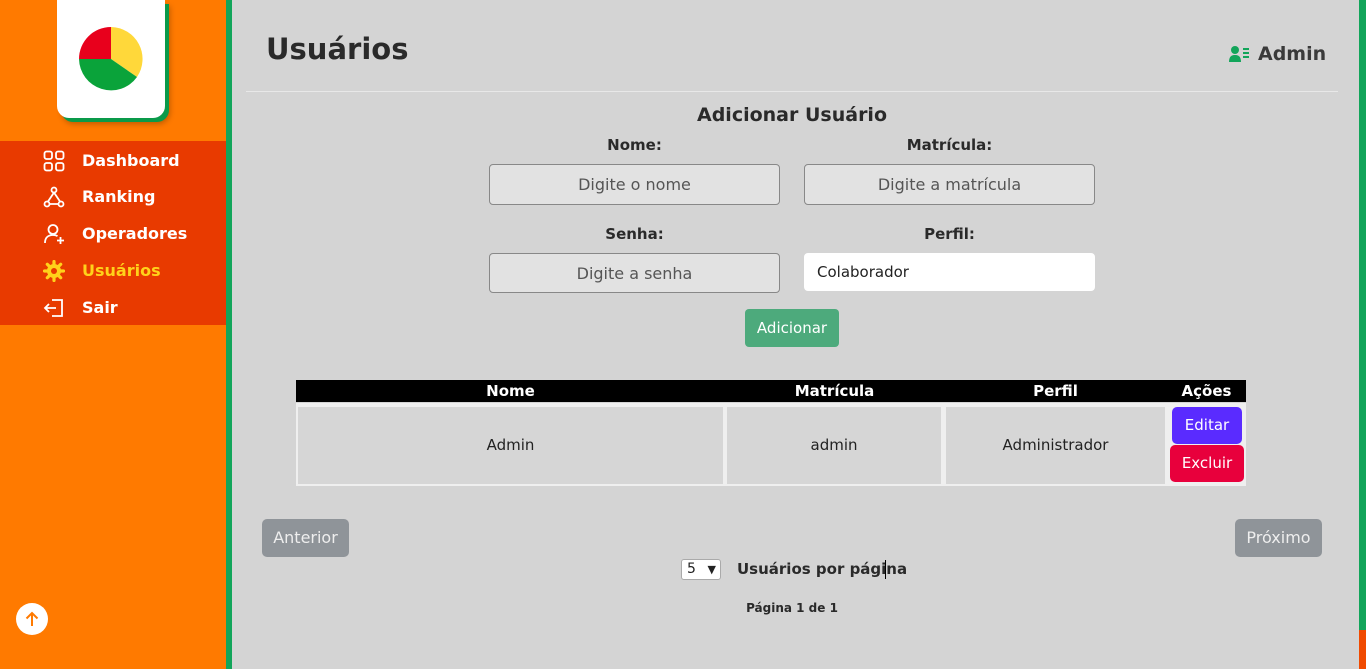  I want to click on sidebar-item-operadores: Operadores, so click(113, 233).